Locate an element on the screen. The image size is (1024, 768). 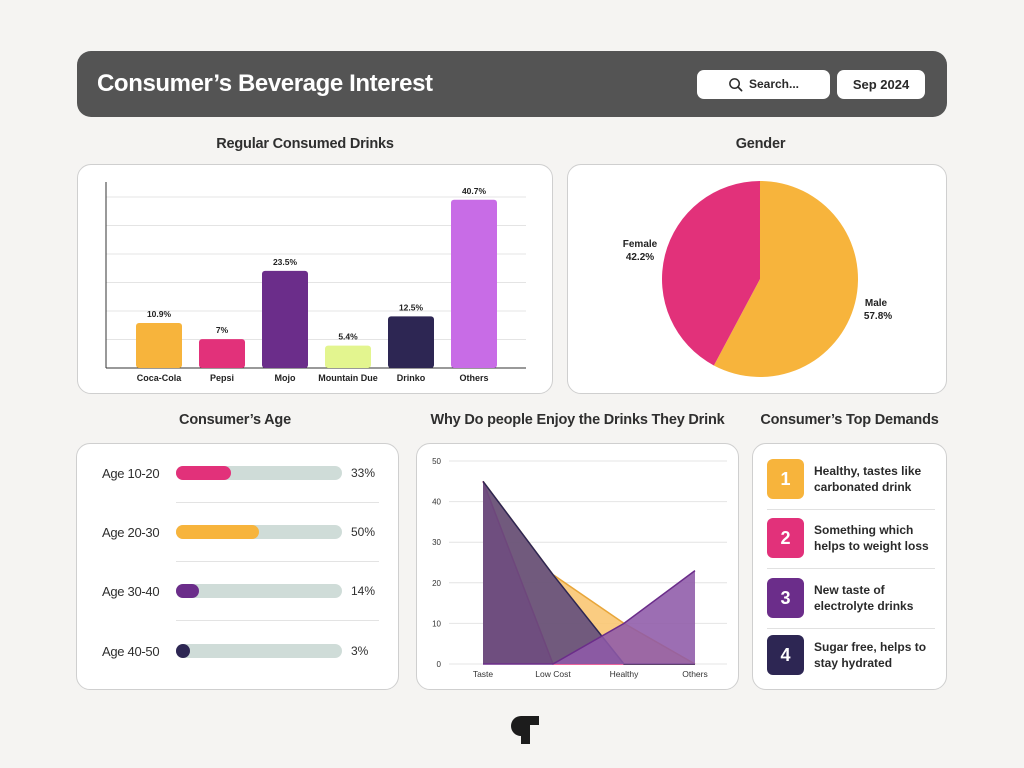
y-tick-label: 30 is located at coordinates (436, 542).